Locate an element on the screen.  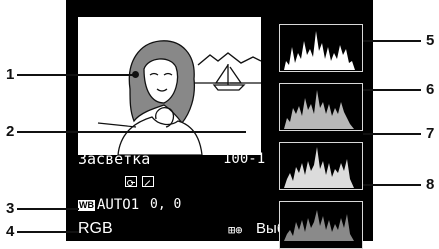
callout-1: 1 is located at coordinates (10, 74).